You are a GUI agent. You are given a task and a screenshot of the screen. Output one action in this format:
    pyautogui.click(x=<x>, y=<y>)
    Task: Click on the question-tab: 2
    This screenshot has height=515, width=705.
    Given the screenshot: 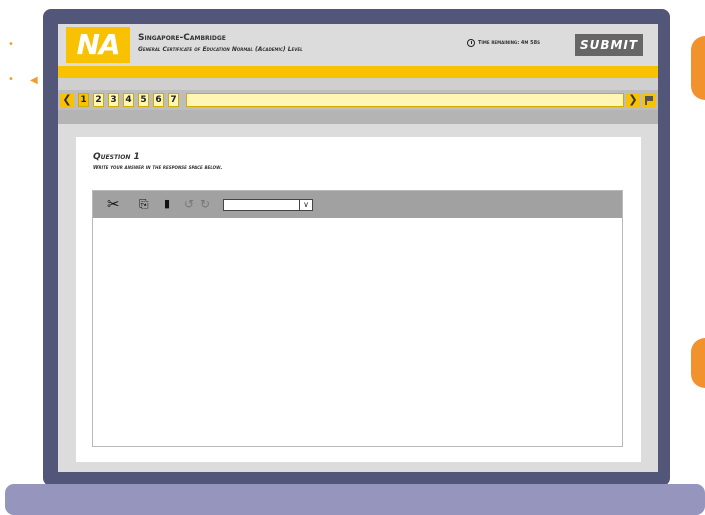 What is the action you would take?
    pyautogui.click(x=98, y=100)
    